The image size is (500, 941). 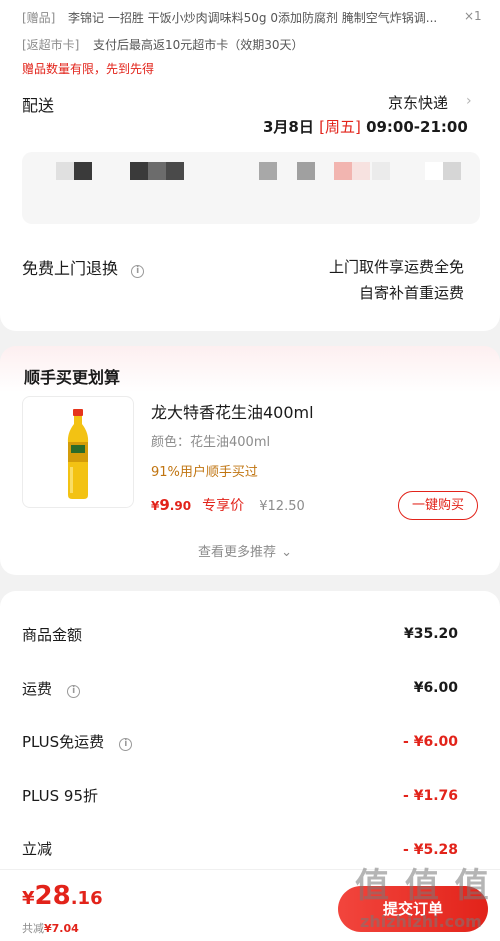 I want to click on product-price-row: ¥9.90 专享价 ¥12.50, so click(x=228, y=505).